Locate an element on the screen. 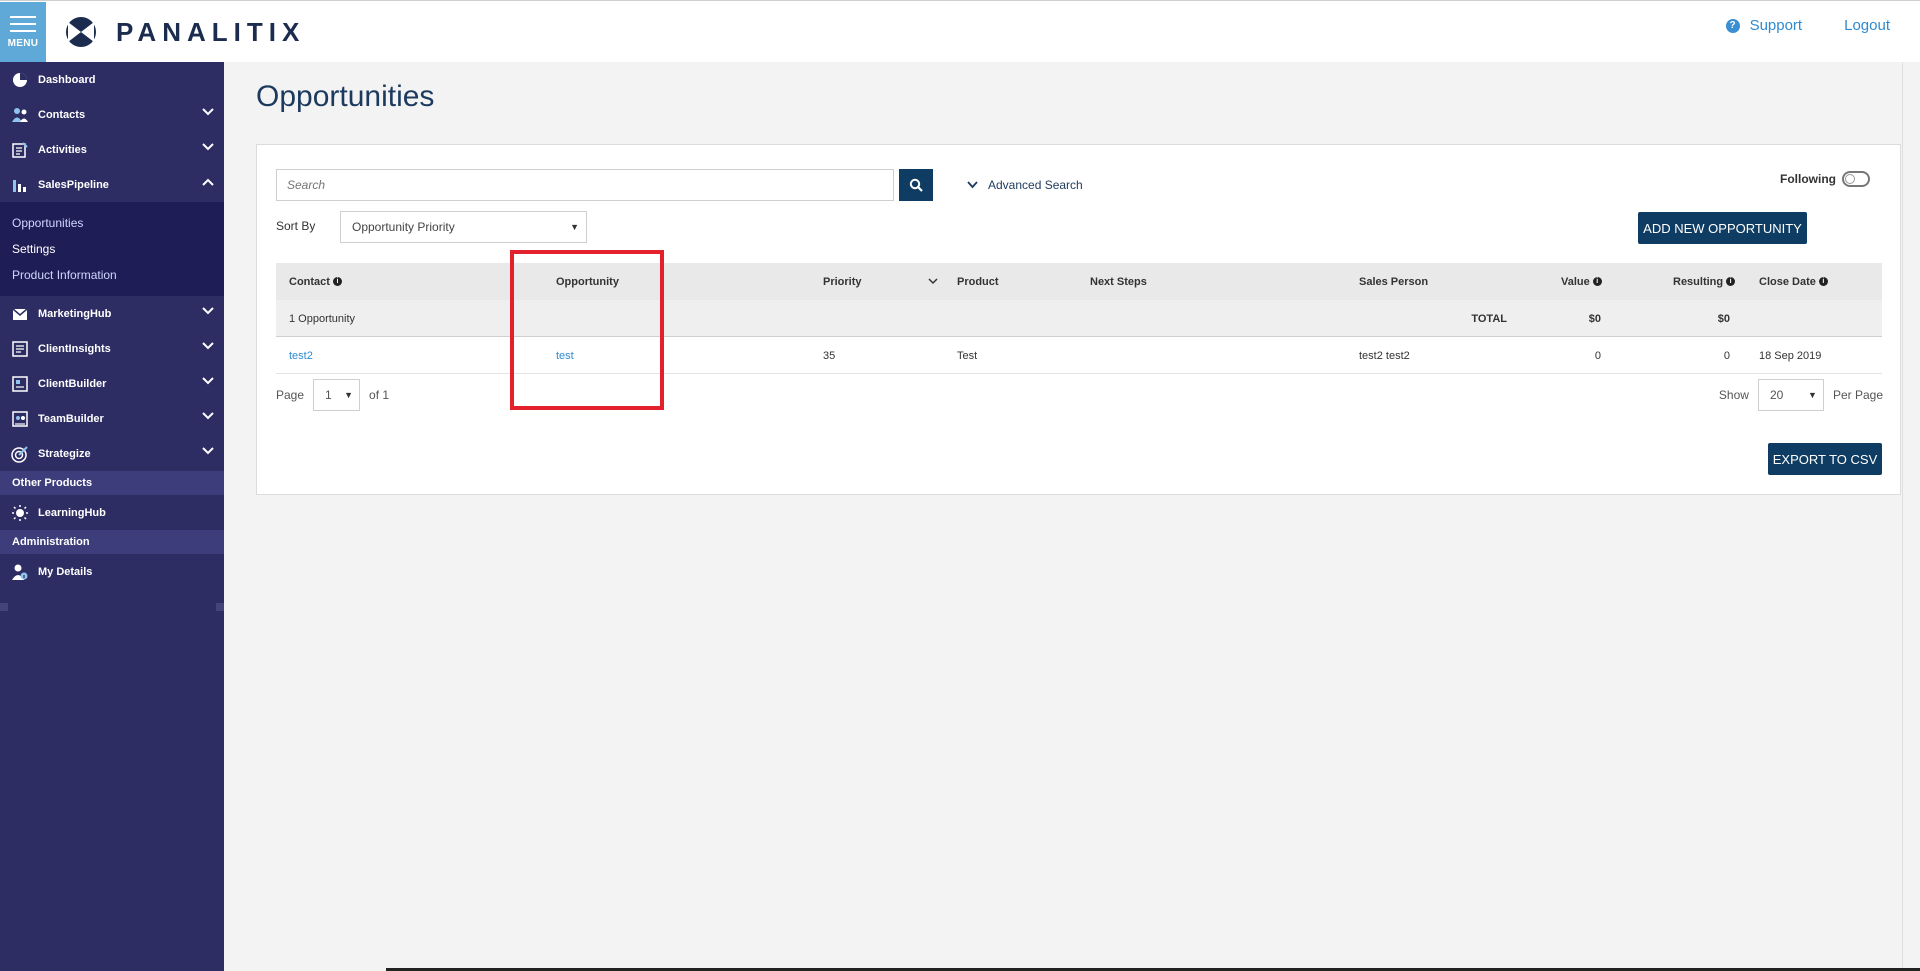 Image resolution: width=1920 pixels, height=971 pixels. support-label: Support is located at coordinates (1776, 25).